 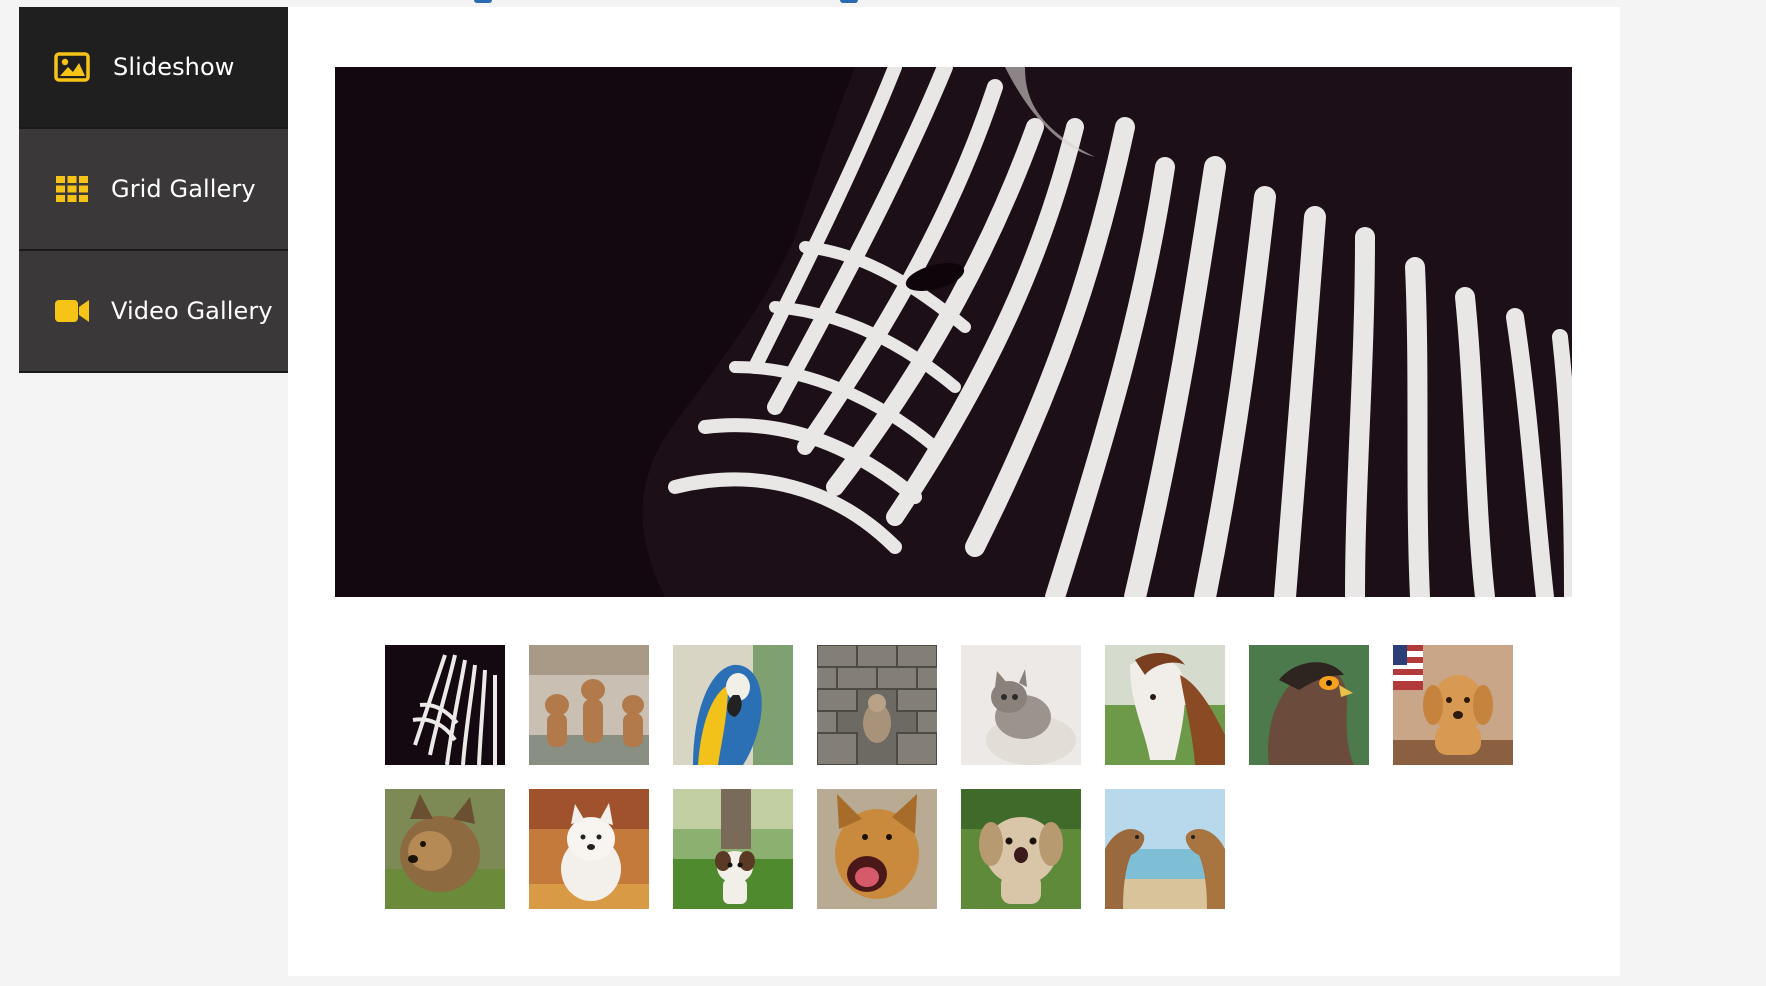 I want to click on thumbnail-eagle, so click(x=1309, y=705).